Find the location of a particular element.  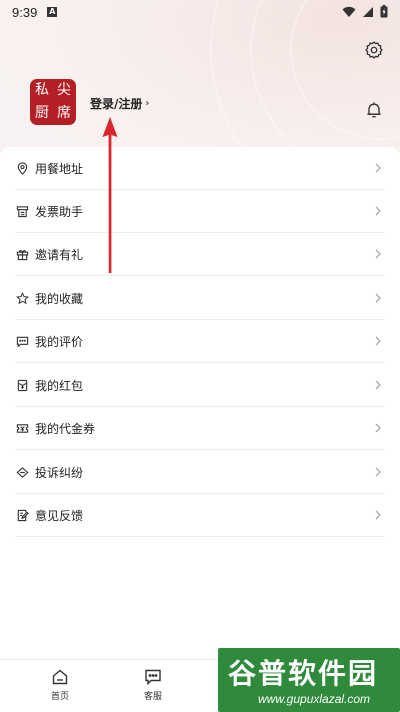

watermark-logo: 谷普软件园 www.gupuxlazal.com is located at coordinates (309, 680).